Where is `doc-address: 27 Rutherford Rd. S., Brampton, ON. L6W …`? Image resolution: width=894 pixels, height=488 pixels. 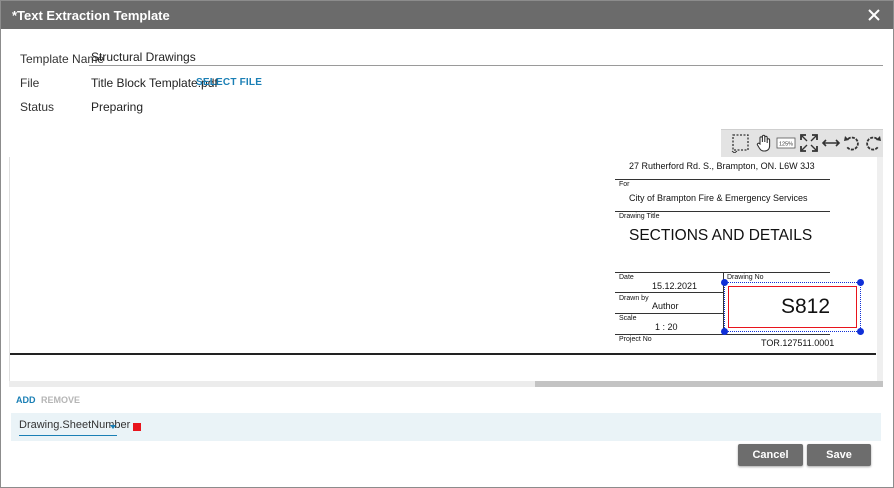
doc-address: 27 Rutherford Rd. S., Brampton, ON. L6W … is located at coordinates (722, 166).